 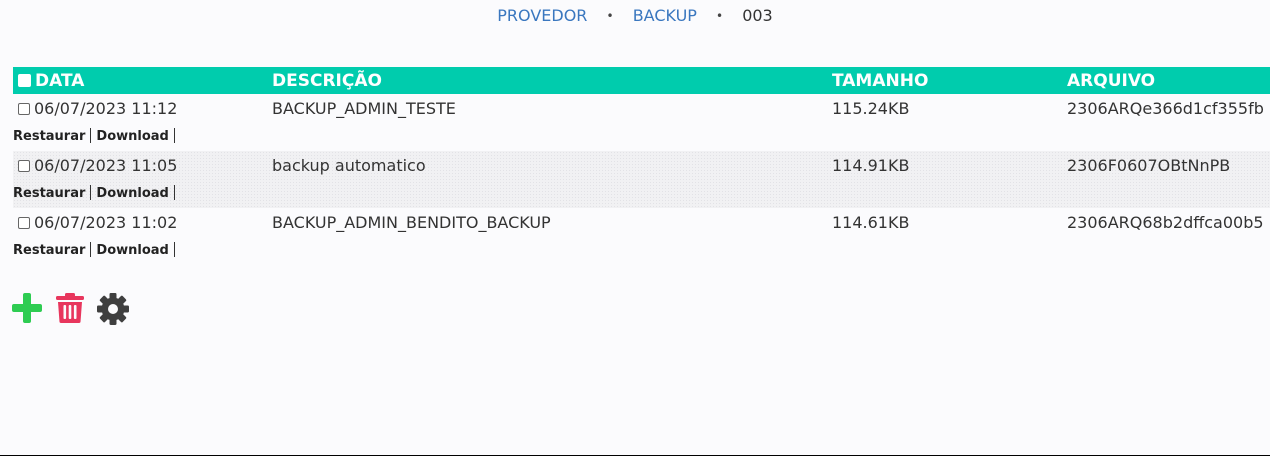 I want to click on row-date-cell: 06/07/2023 11:05, so click(x=97, y=166).